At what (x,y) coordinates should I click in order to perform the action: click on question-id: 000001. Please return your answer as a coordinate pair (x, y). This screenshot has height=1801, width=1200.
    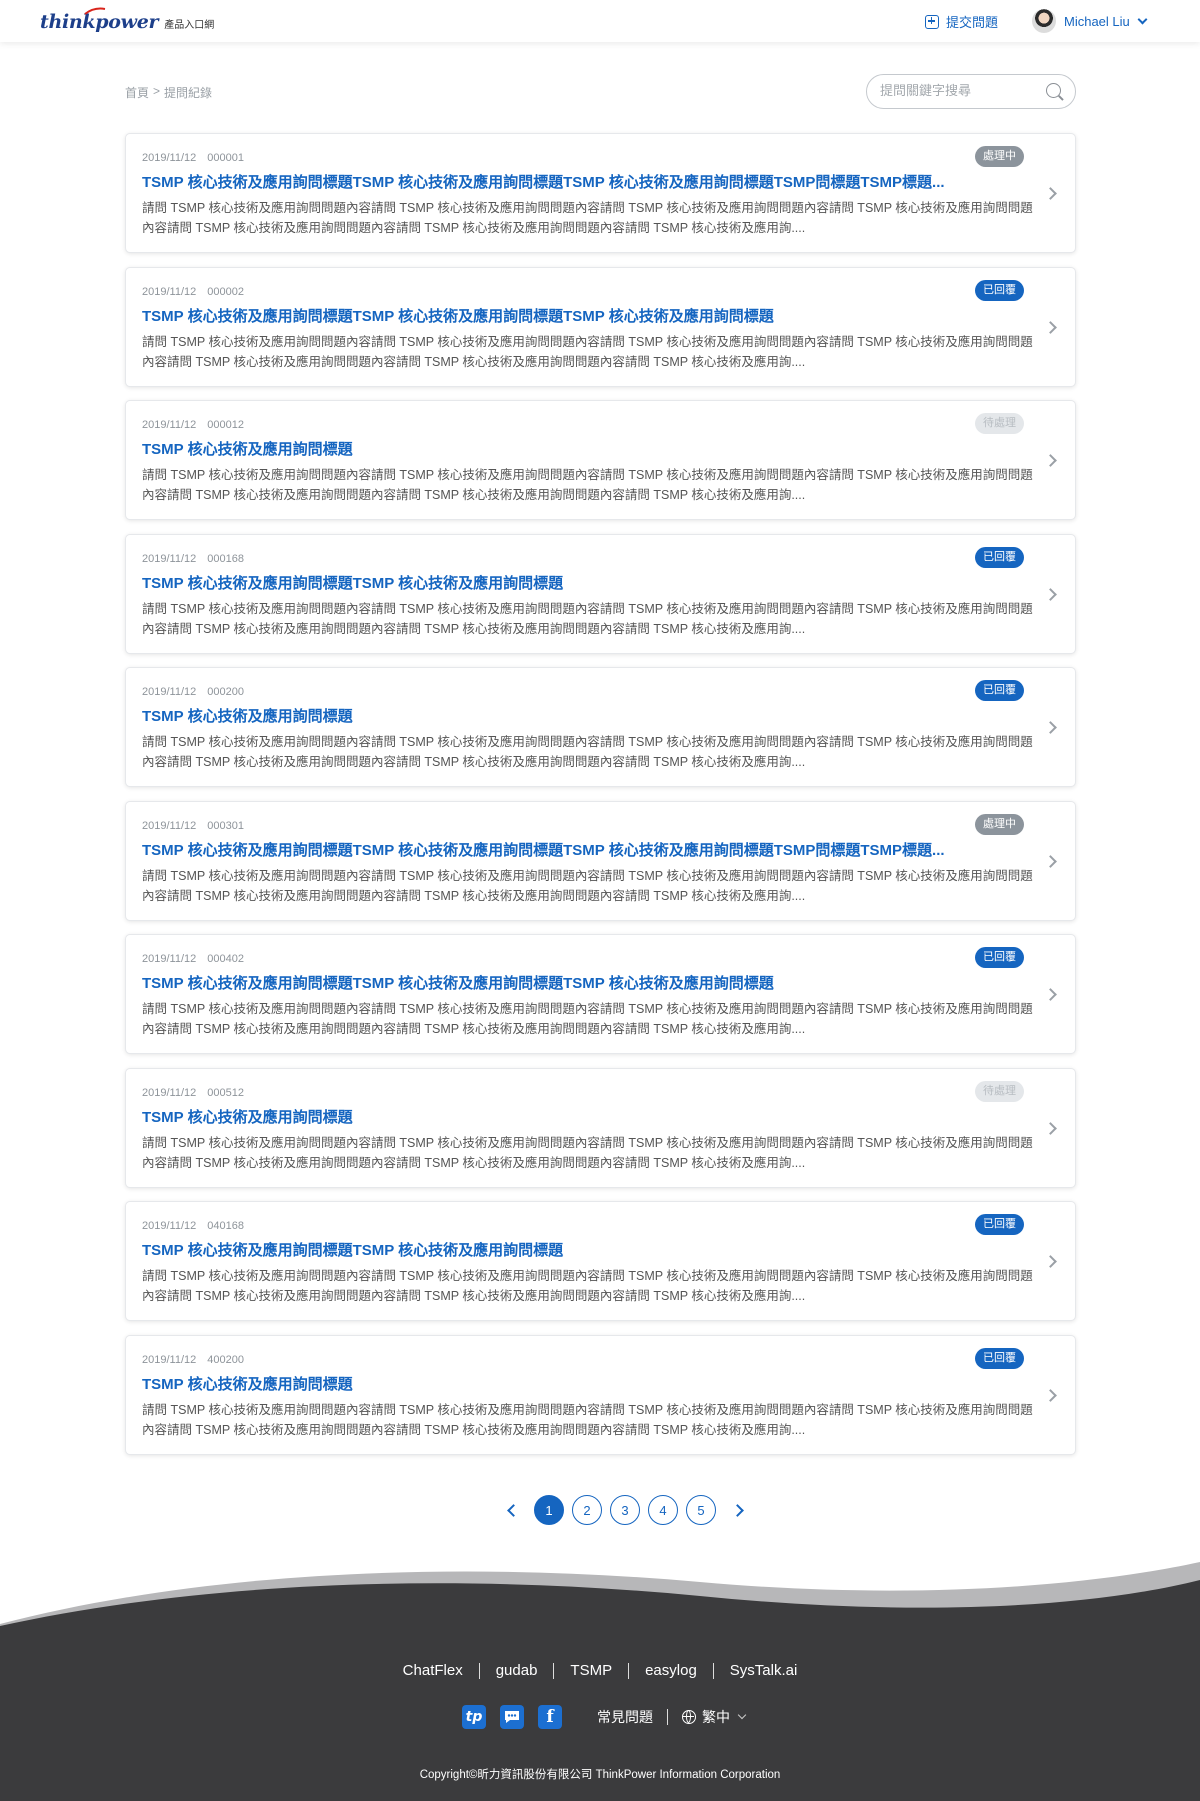
    Looking at the image, I should click on (225, 158).